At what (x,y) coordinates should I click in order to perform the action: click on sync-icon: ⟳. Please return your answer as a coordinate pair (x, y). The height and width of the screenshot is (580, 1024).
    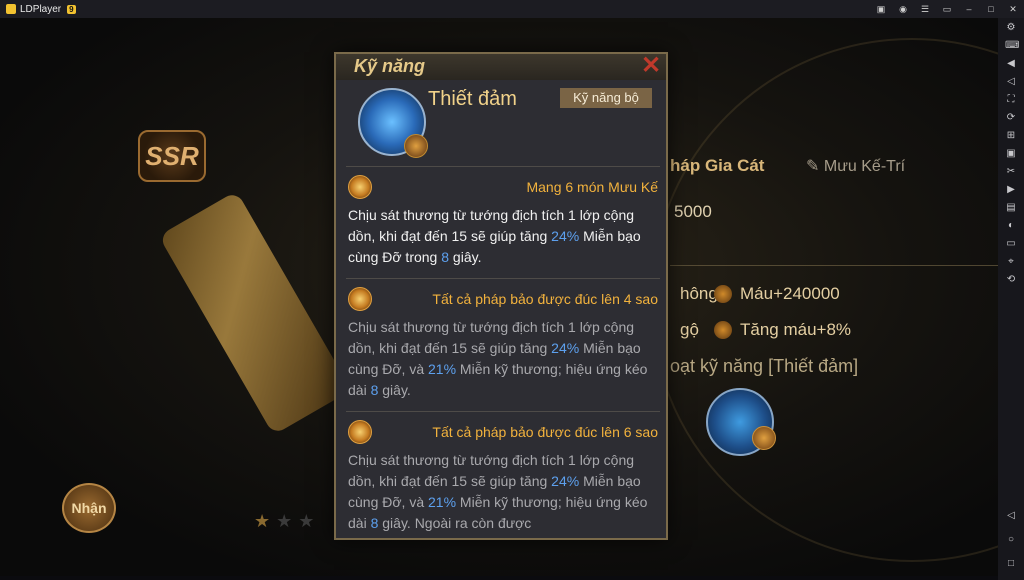
    Looking at the image, I should click on (1011, 118).